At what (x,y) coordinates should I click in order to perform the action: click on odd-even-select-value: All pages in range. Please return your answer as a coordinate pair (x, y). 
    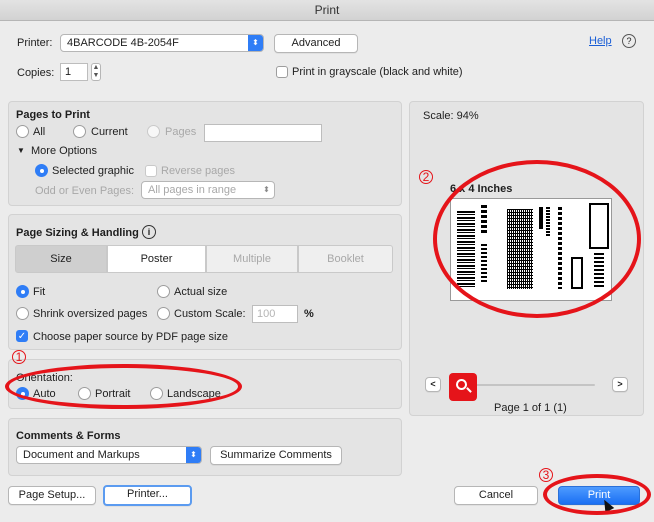
    Looking at the image, I should click on (192, 190).